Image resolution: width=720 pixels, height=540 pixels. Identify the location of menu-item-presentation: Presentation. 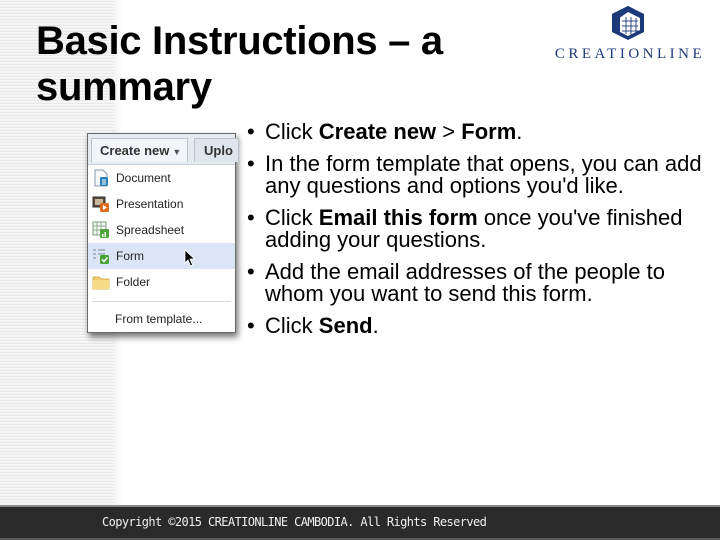
(161, 204).